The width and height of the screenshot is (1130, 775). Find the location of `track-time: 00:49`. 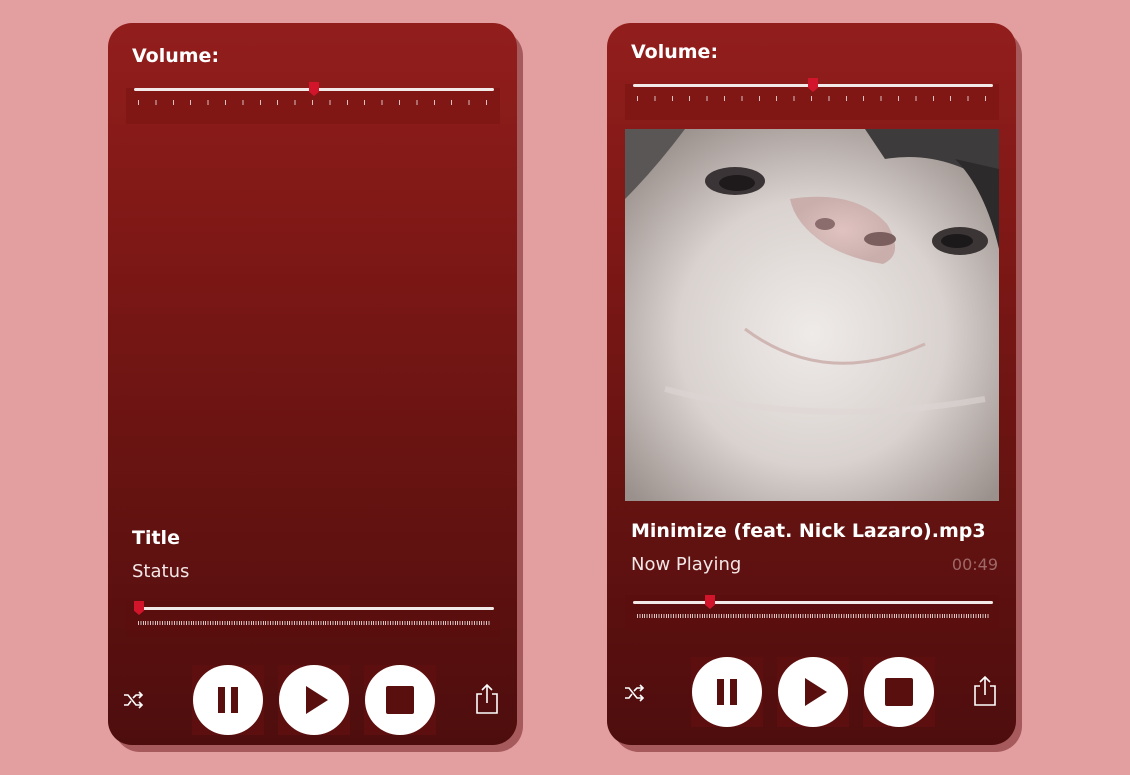

track-time: 00:49 is located at coordinates (974, 564).